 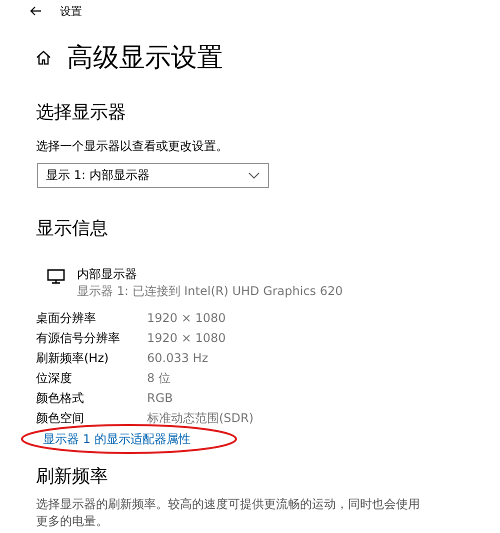 What do you see at coordinates (72, 476) in the screenshot?
I see `section-heading: 刷新频率` at bounding box center [72, 476].